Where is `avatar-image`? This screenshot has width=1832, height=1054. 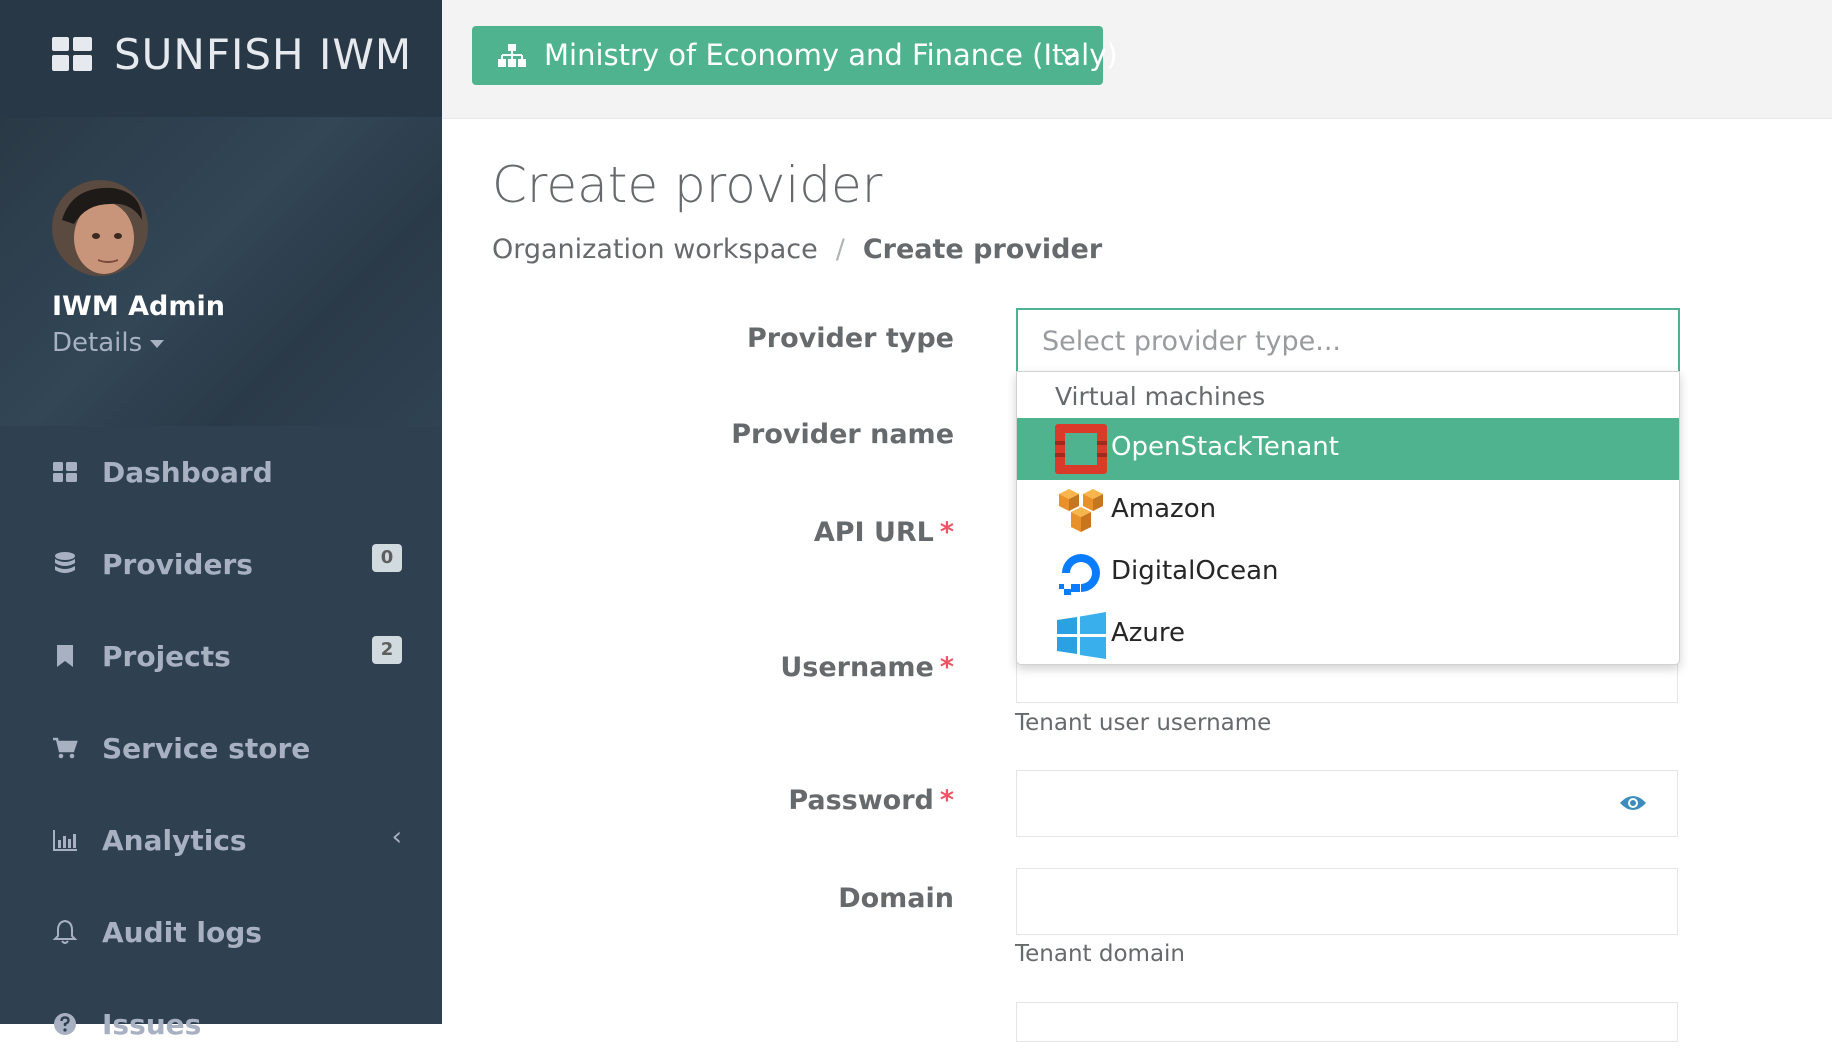
avatar-image is located at coordinates (100, 228).